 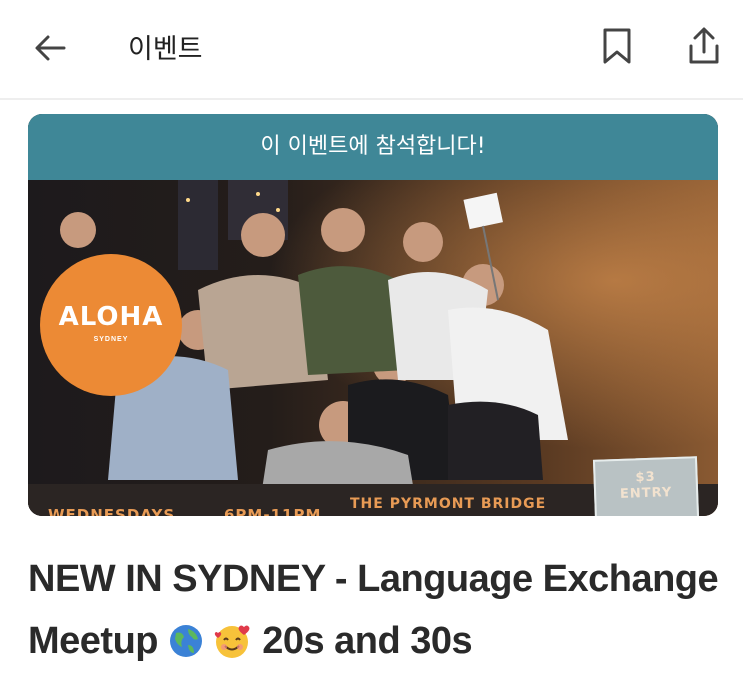 I want to click on share-button, so click(x=704, y=46).